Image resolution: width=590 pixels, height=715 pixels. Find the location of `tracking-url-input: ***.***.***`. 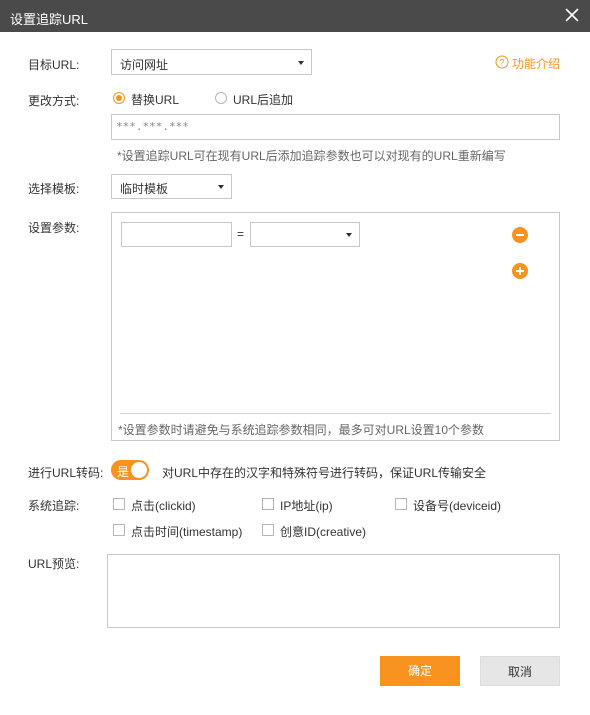

tracking-url-input: ***.***.*** is located at coordinates (335, 127).